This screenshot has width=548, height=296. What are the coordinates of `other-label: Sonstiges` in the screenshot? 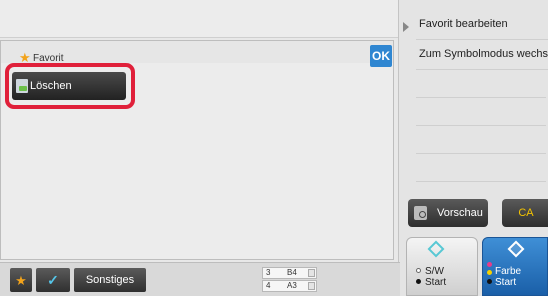 It's located at (110, 280).